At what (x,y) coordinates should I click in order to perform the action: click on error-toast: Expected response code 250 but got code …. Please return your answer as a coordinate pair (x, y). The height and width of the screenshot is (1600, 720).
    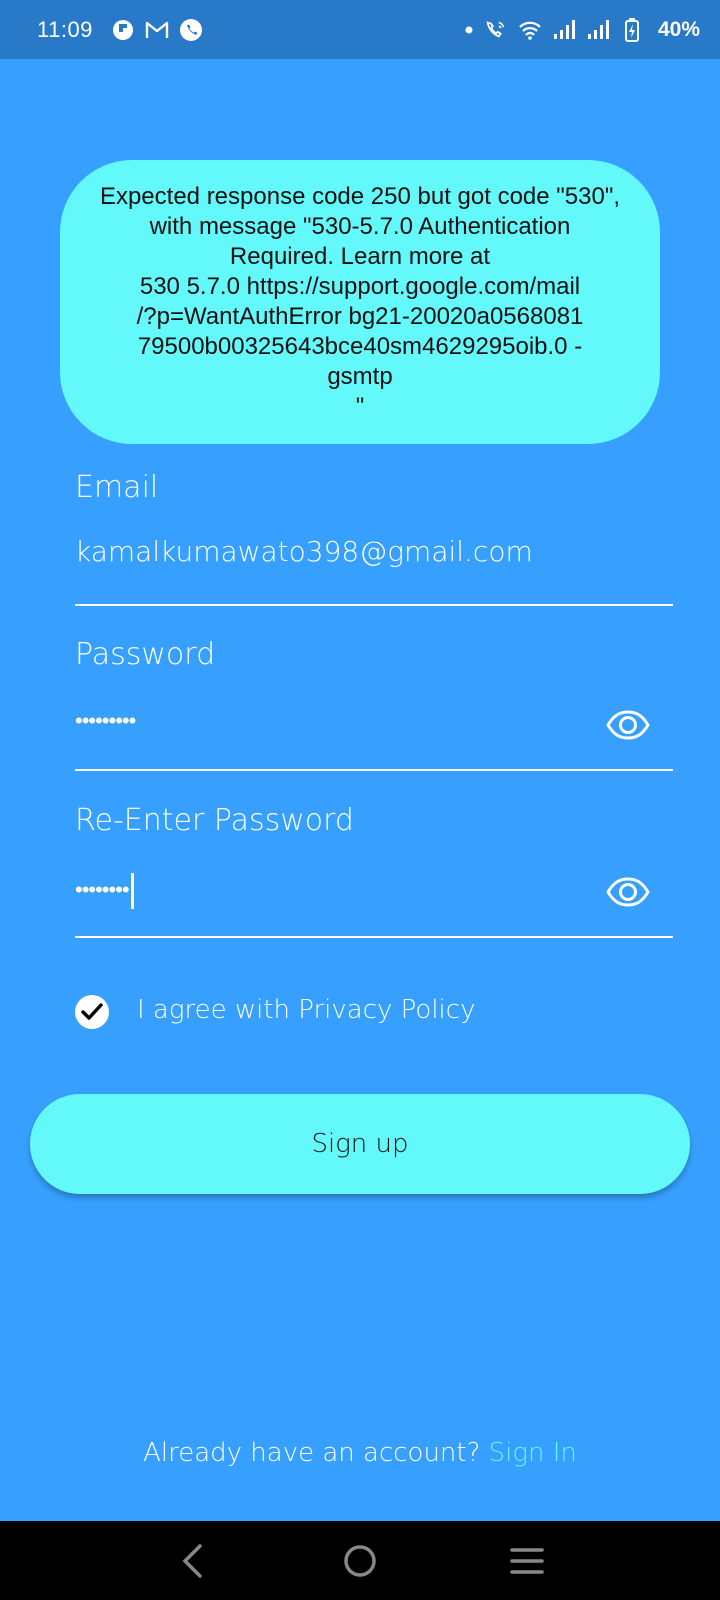
    Looking at the image, I should click on (360, 302).